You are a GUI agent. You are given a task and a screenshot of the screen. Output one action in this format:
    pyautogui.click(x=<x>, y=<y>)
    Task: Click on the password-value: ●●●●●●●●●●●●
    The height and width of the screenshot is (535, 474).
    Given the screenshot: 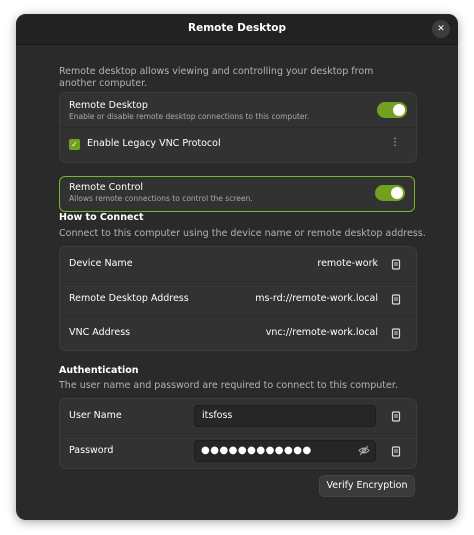 What is the action you would take?
    pyautogui.click(x=256, y=450)
    